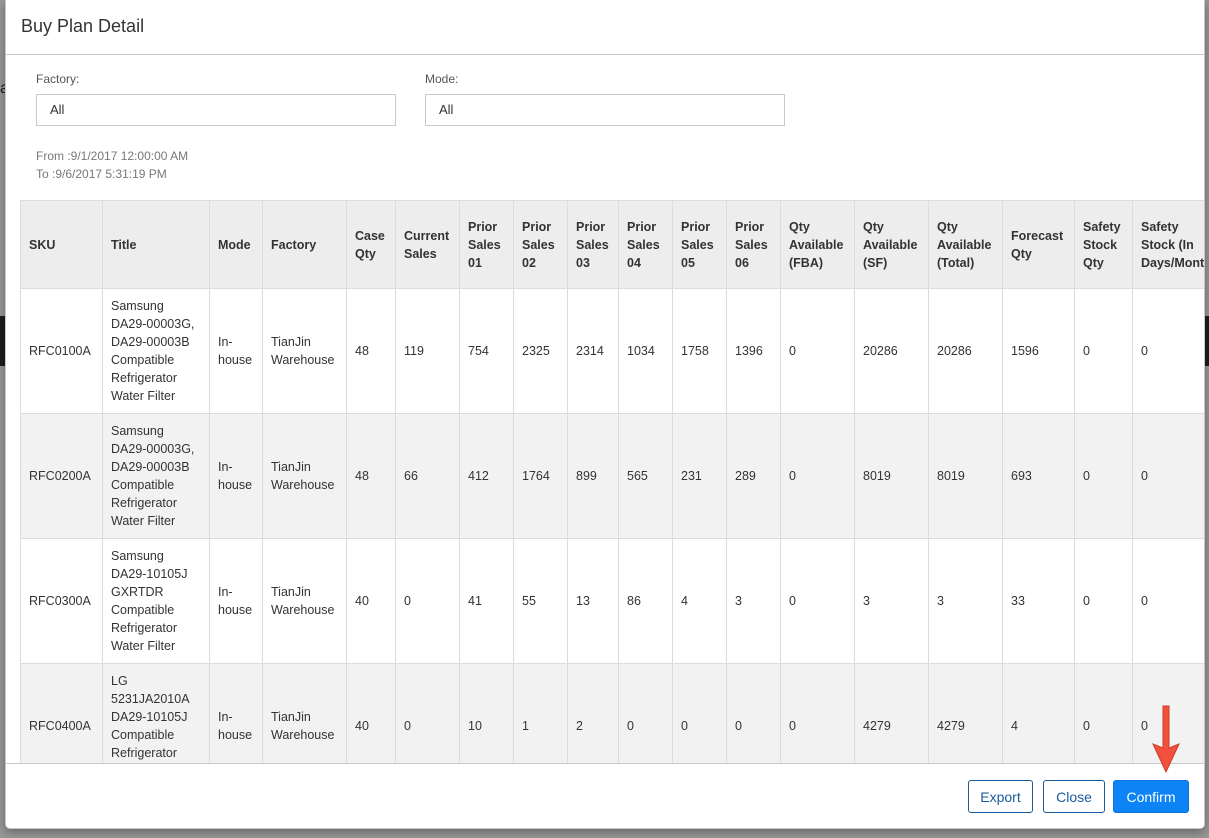  Describe the element at coordinates (593, 476) in the screenshot. I see `value-cell: 899` at that location.